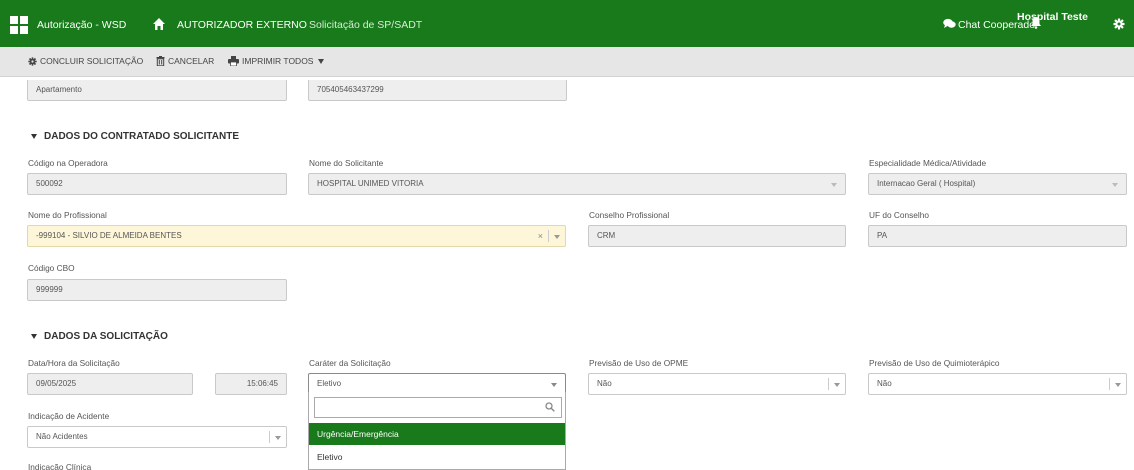 The height and width of the screenshot is (470, 1134). What do you see at coordinates (51, 268) in the screenshot?
I see `codigo-cbo-label: Código CBO` at bounding box center [51, 268].